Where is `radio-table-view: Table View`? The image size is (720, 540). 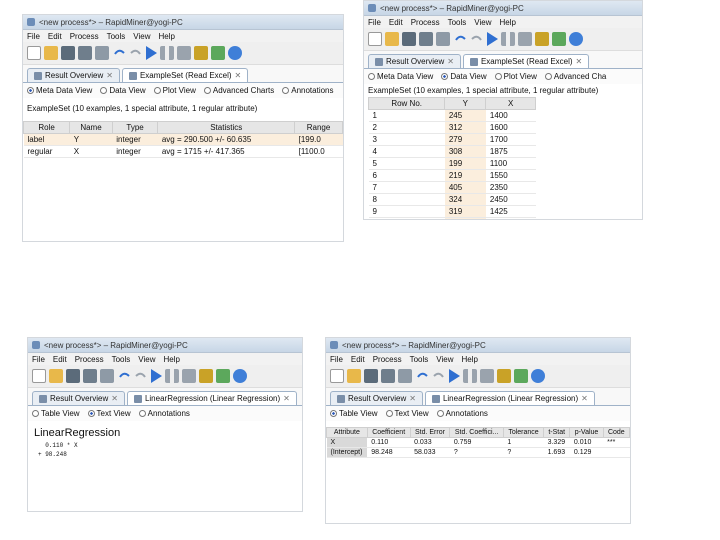
radio-table-view: Table View is located at coordinates (56, 413).